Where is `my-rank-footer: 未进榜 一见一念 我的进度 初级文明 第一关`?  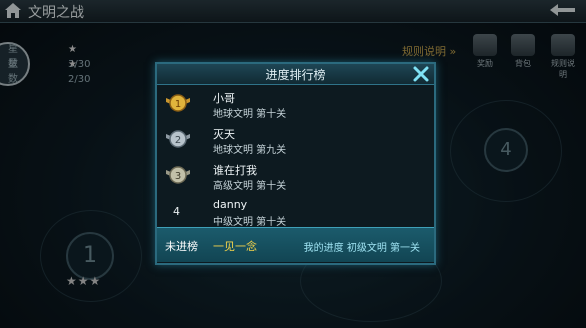 my-rank-footer: 未进榜 一见一念 我的进度 初级文明 第一关 is located at coordinates (295, 244).